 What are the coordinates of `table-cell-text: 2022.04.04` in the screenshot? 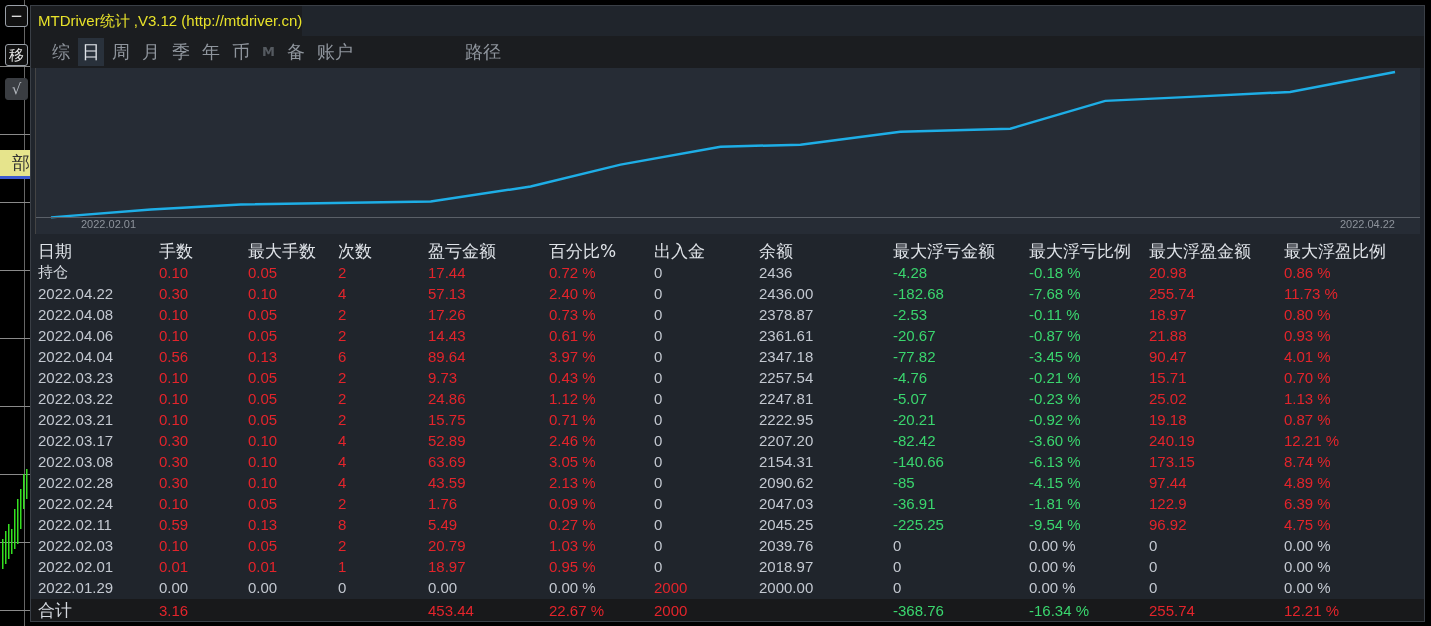 It's located at (76, 356).